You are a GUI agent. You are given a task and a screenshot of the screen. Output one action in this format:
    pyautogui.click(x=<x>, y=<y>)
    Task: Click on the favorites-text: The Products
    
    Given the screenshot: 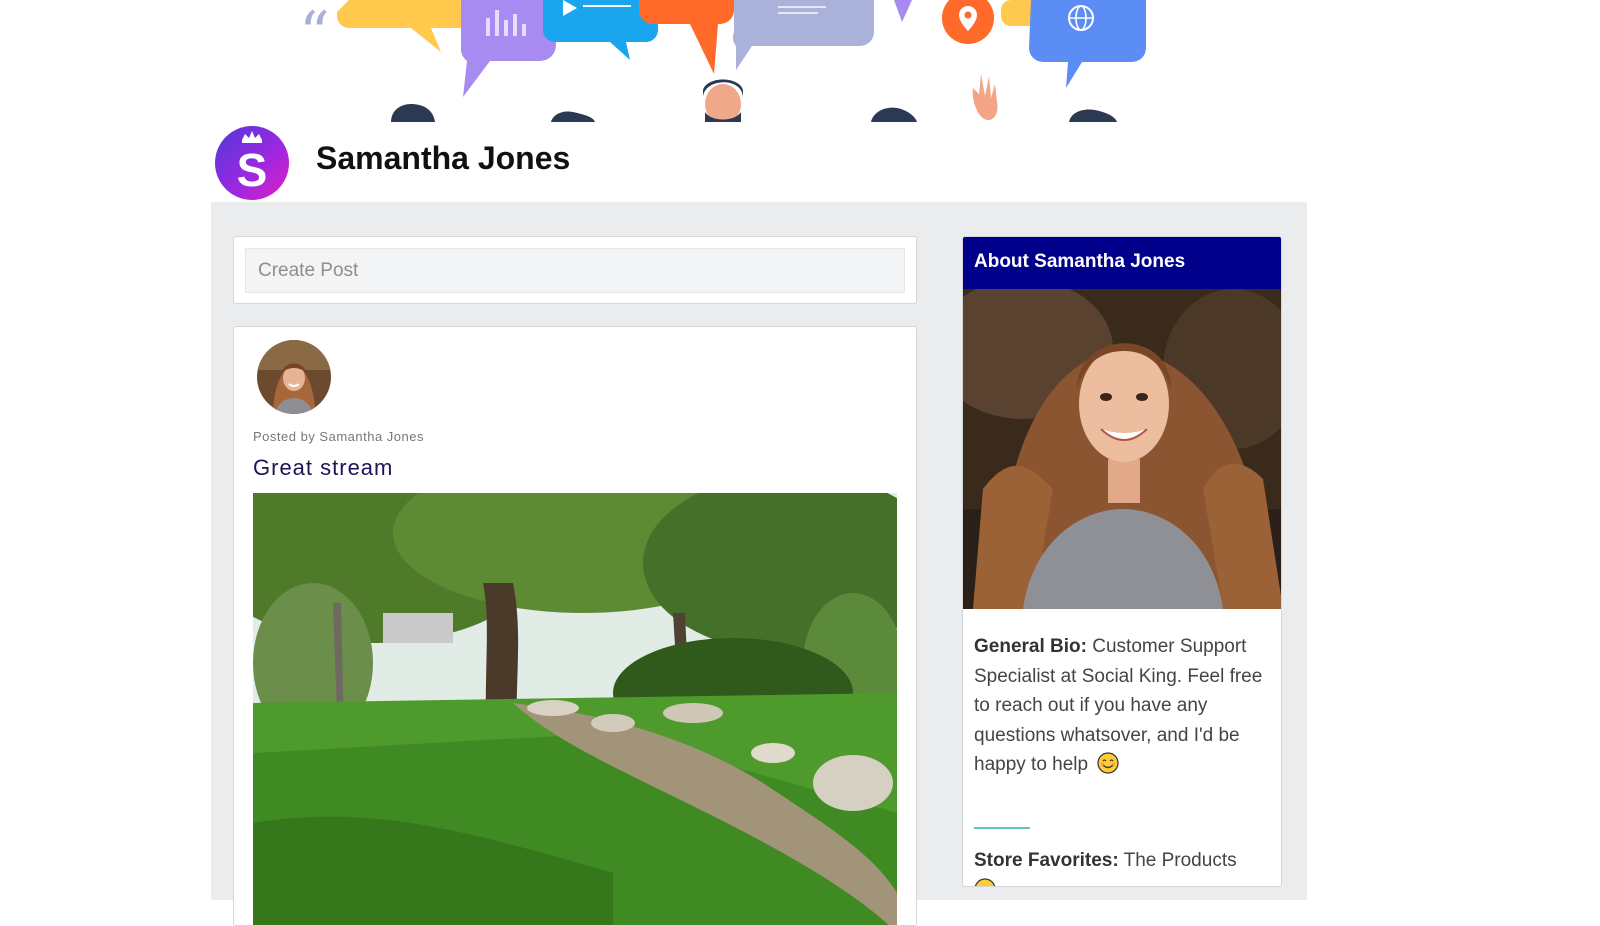 What is the action you would take?
    pyautogui.click(x=1180, y=860)
    